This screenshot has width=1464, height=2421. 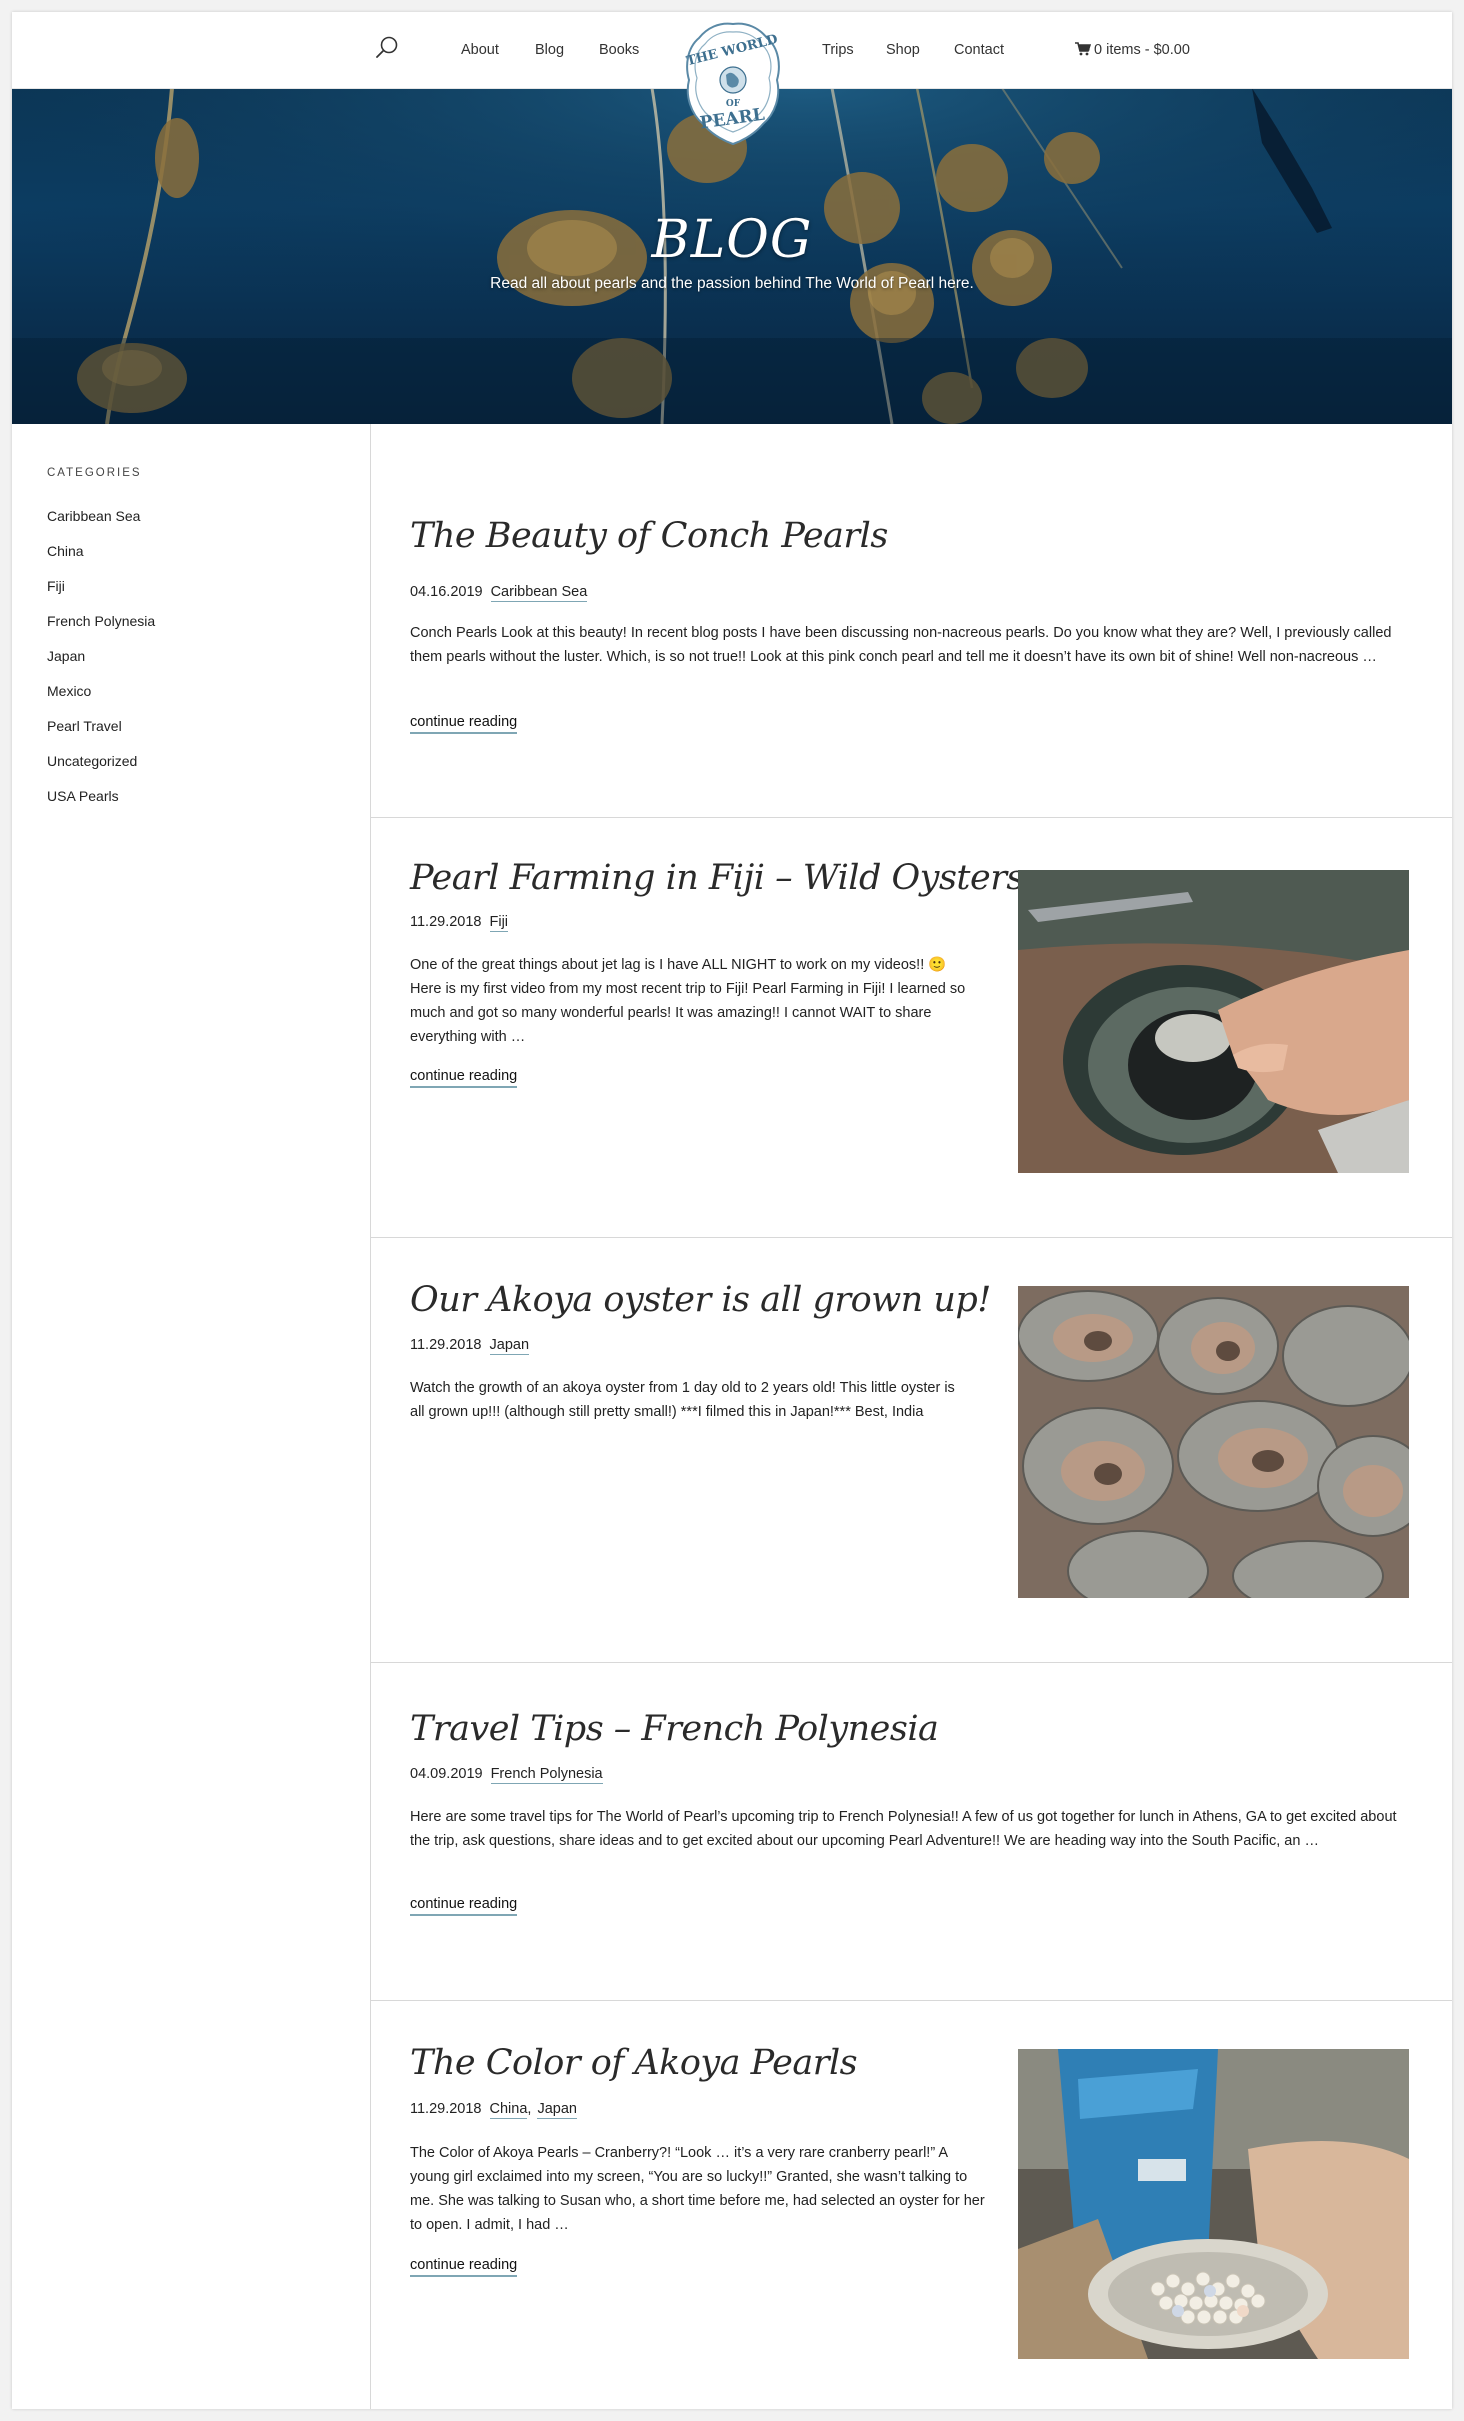 I want to click on post-title: Travel Tips – French Polynesia, so click(x=674, y=1729).